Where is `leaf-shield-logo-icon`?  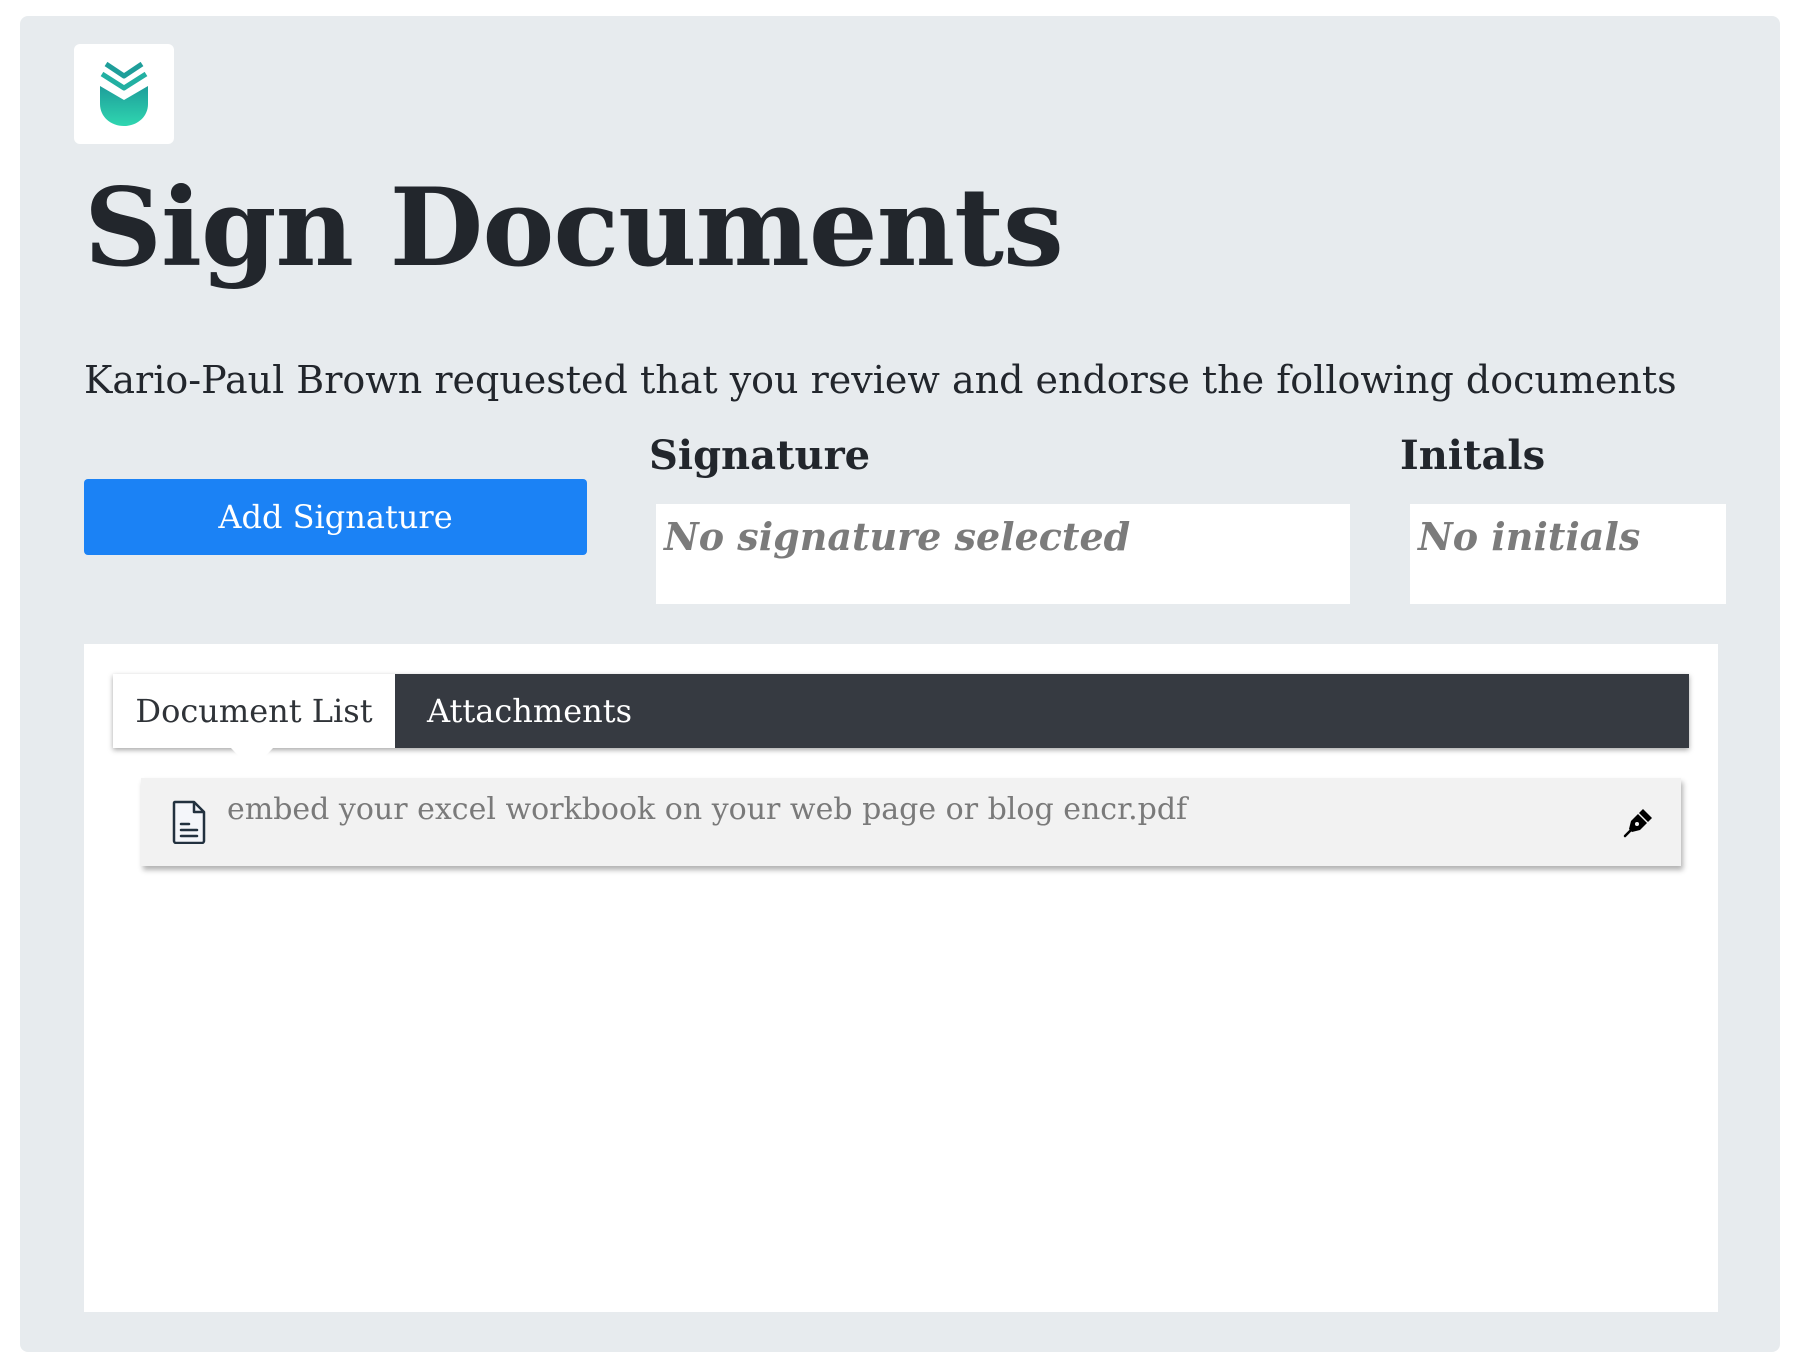 leaf-shield-logo-icon is located at coordinates (124, 93).